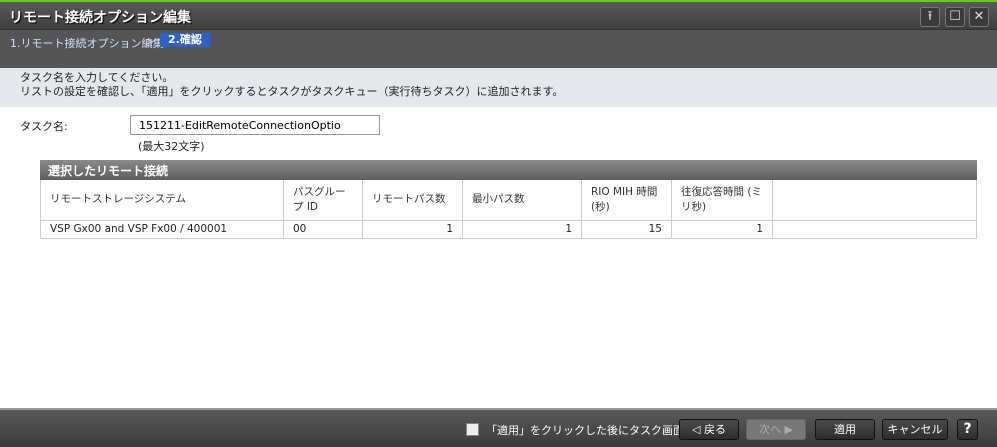 This screenshot has height=447, width=997. What do you see at coordinates (626, 229) in the screenshot?
I see `cell-rio-mih: 15` at bounding box center [626, 229].